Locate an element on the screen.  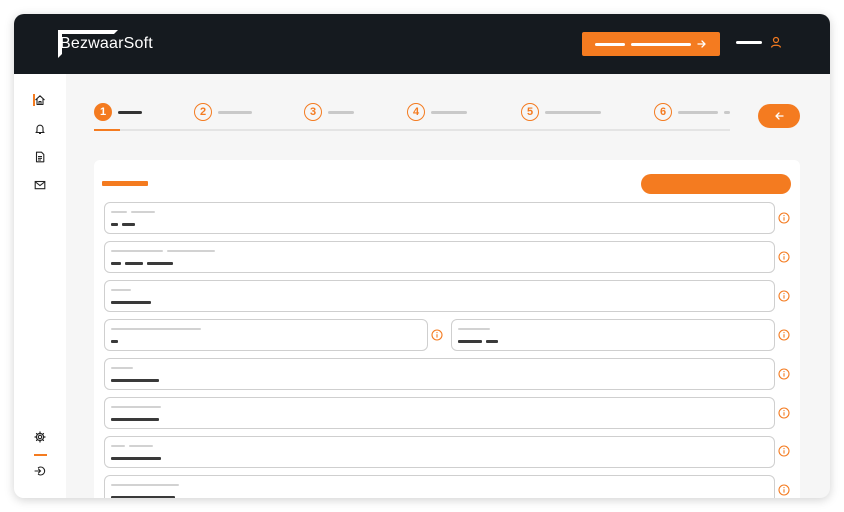
form-action-button is located at coordinates (716, 184).